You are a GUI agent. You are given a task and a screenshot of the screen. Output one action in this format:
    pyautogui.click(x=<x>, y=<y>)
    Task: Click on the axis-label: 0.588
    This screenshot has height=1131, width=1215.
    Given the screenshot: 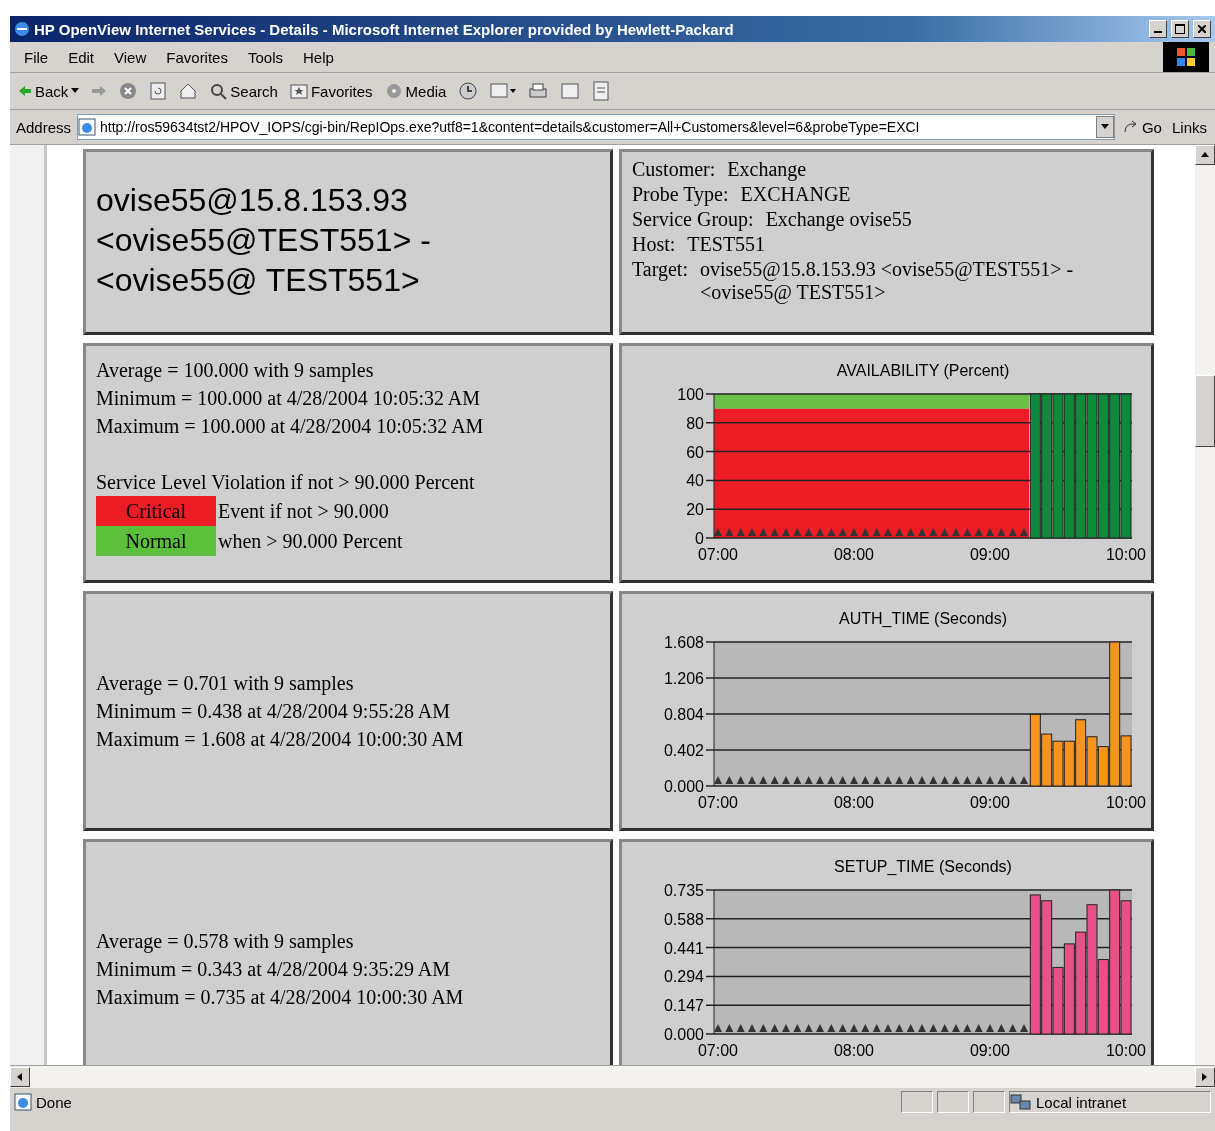 What is the action you would take?
    pyautogui.click(x=683, y=919)
    